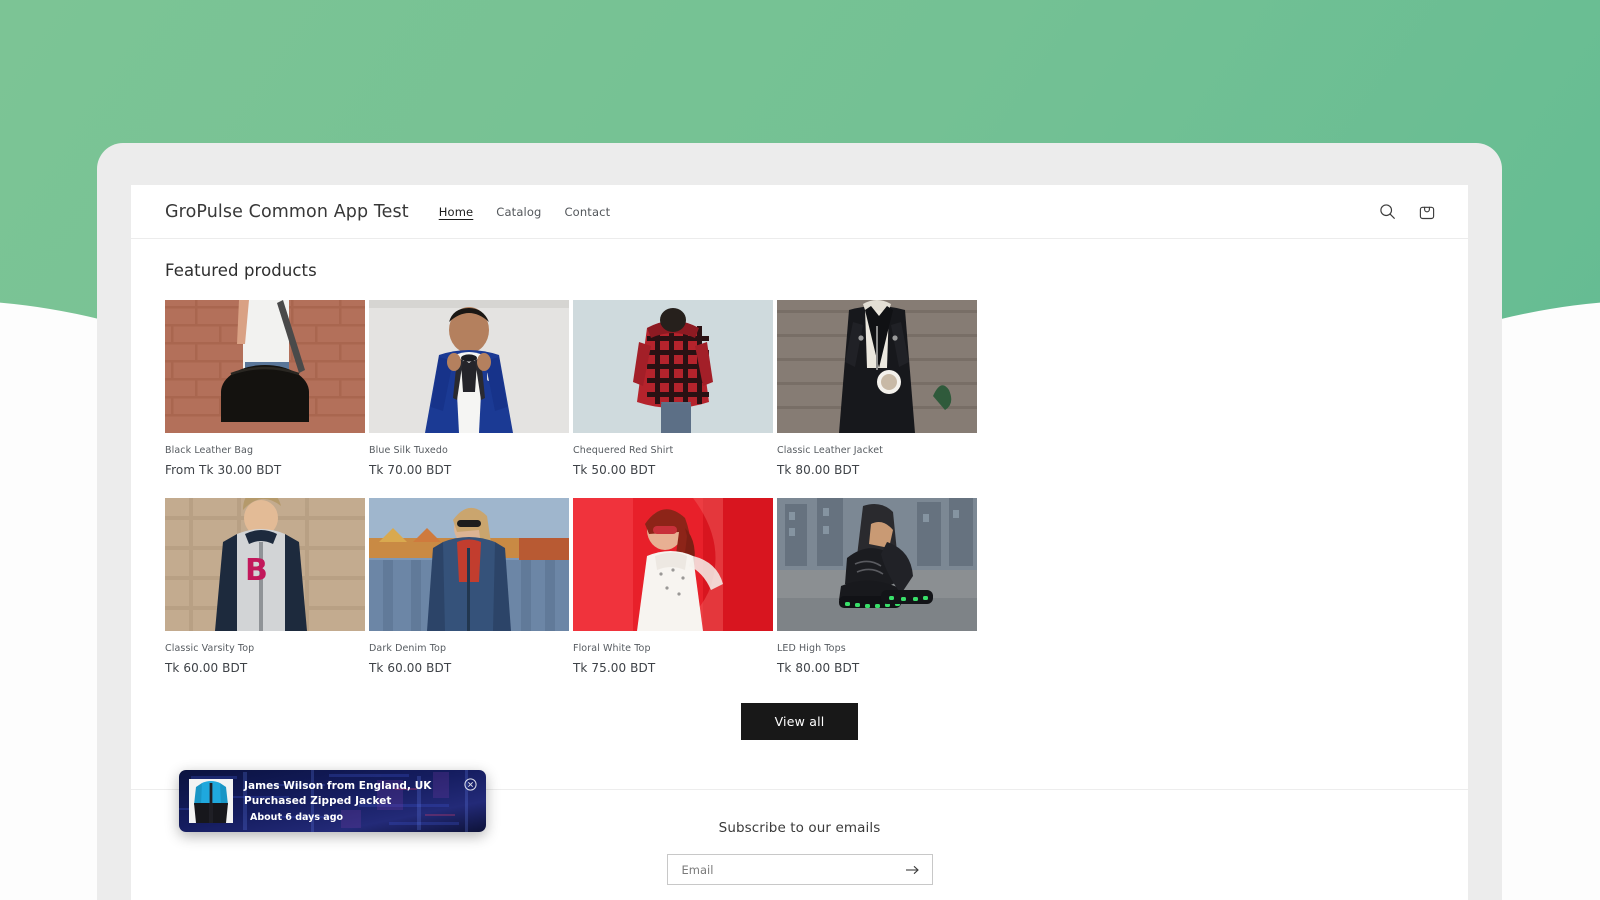  Describe the element at coordinates (223, 470) in the screenshot. I see `product-price: From Tk 30.00 BDT` at that location.